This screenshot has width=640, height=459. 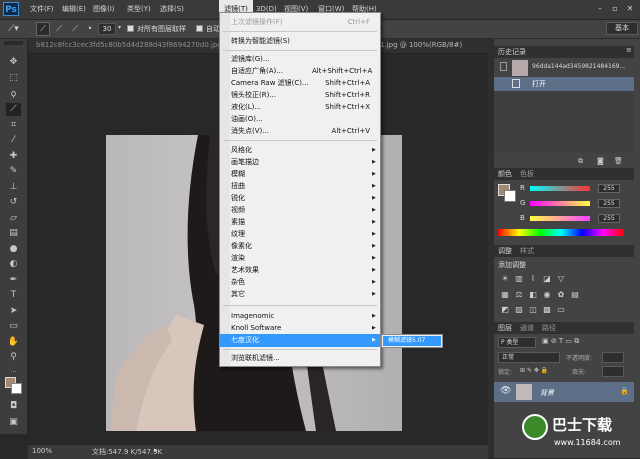 I want to click on posterize-icon: ▨, so click(x=519, y=309).